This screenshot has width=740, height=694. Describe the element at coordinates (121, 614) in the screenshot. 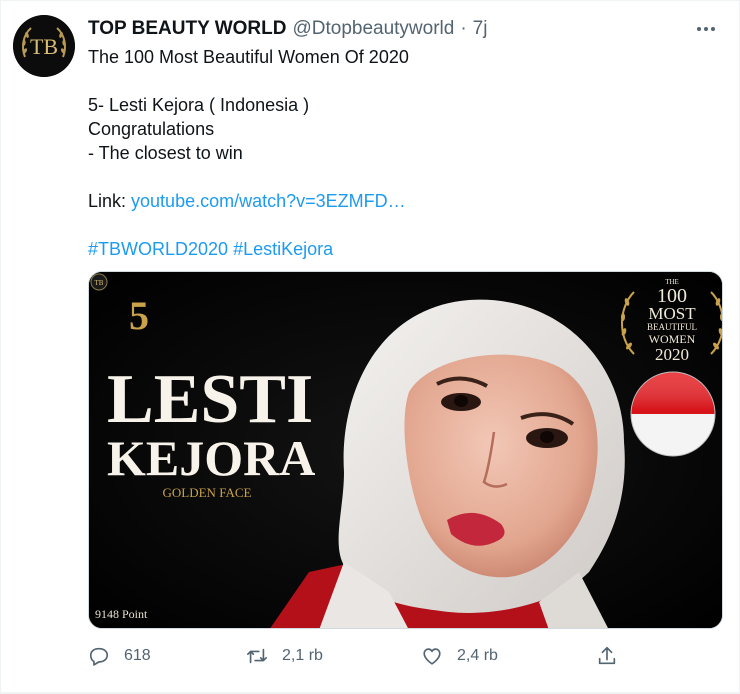

I see `points-text: 9148 Point` at that location.